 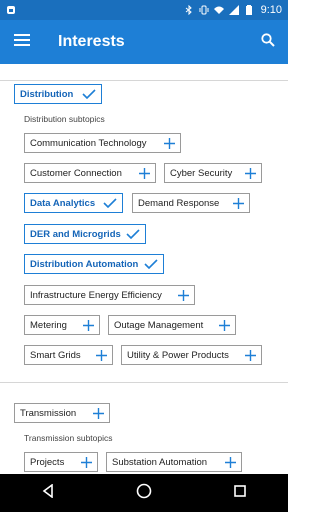 I want to click on subtopic-chip: Metering, so click(x=62, y=325).